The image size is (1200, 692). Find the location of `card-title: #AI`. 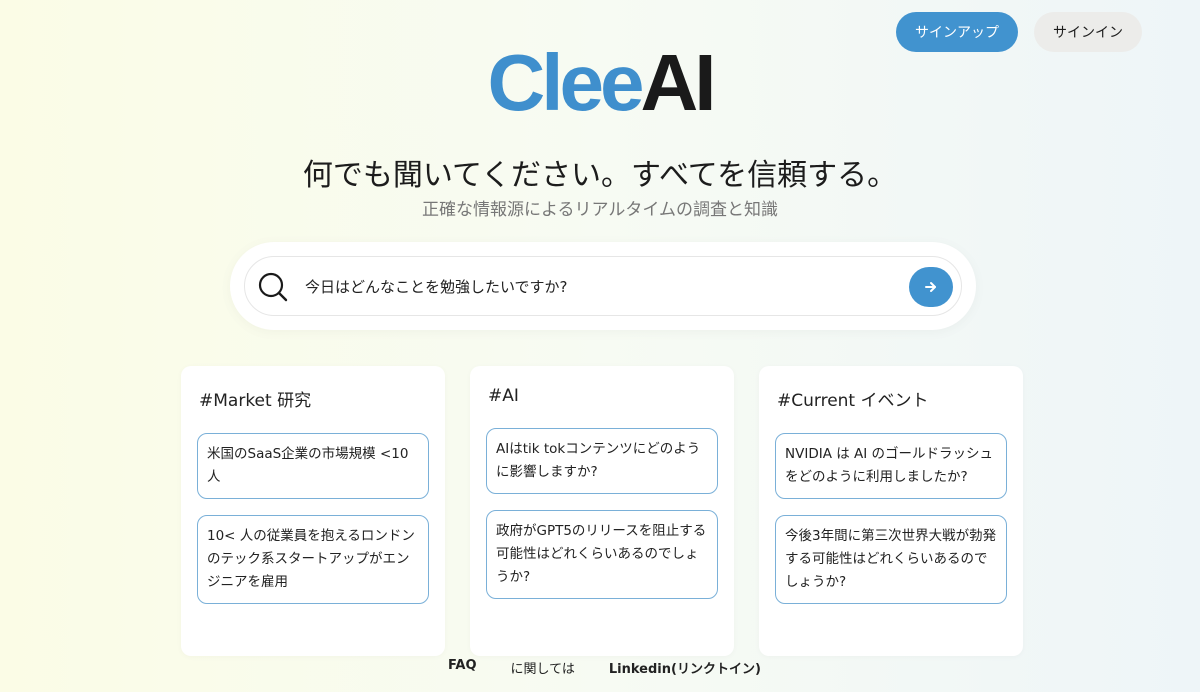

card-title: #AI is located at coordinates (503, 396).